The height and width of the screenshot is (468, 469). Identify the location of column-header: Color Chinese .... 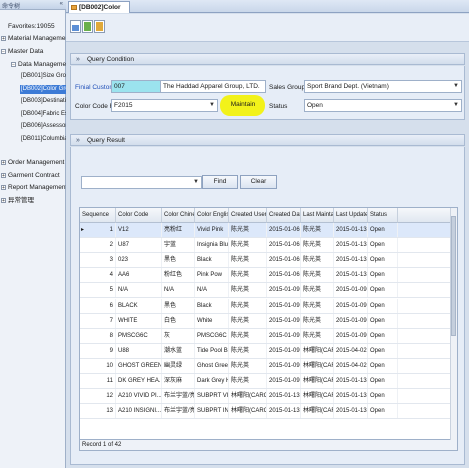
(178, 215).